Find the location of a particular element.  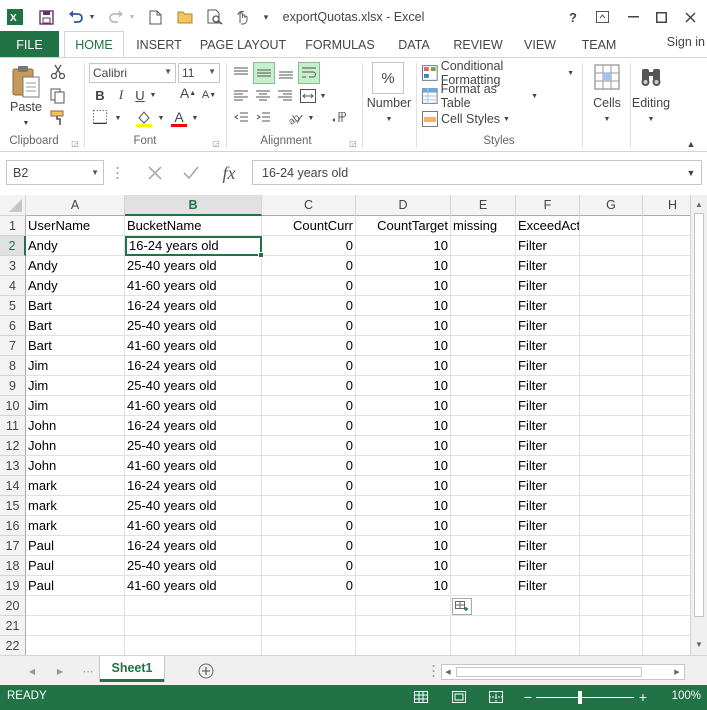

row-header: 6 is located at coordinates (13, 326).